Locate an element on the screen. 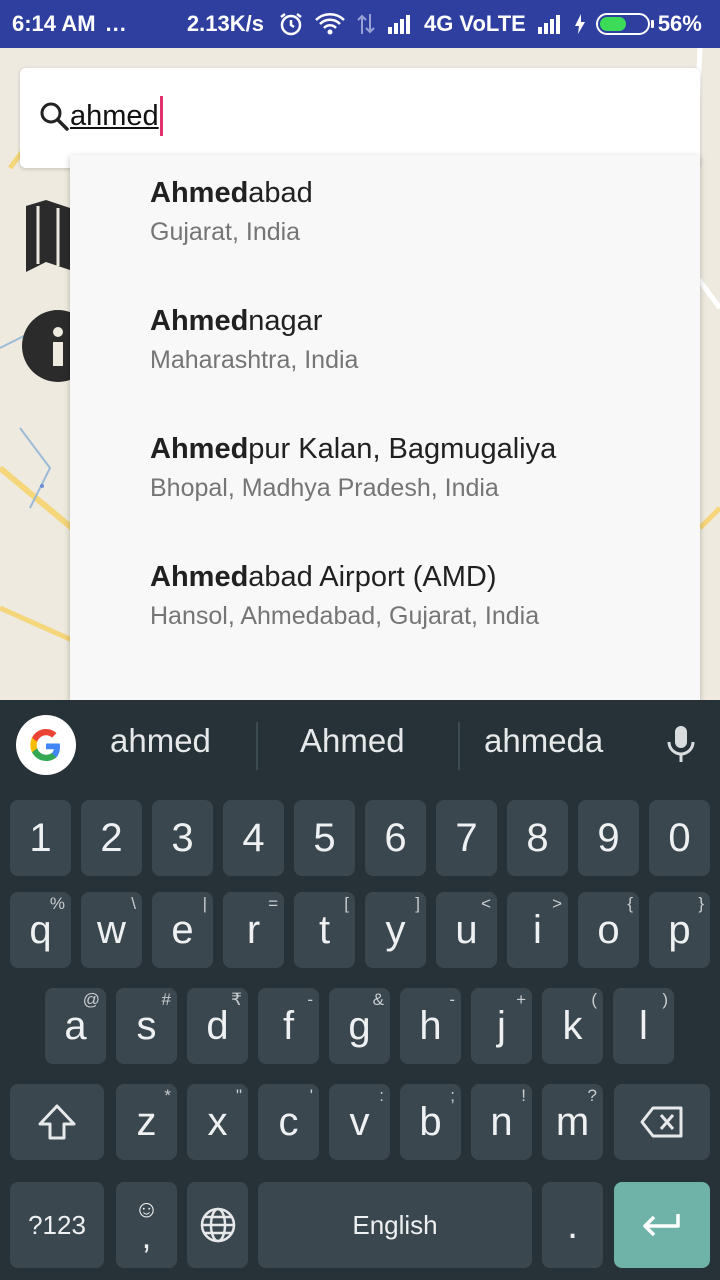  key-s: s # is located at coordinates (146, 1026).